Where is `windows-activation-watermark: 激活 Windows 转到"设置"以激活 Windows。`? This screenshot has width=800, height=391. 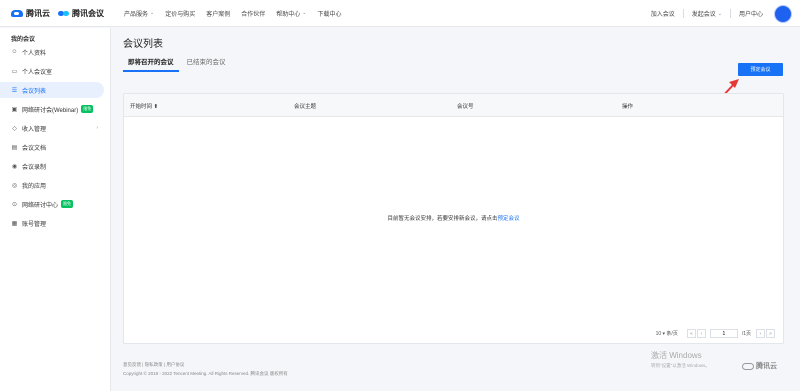 windows-activation-watermark: 激活 Windows 转到"设置"以激活 Windows。 is located at coordinates (680, 359).